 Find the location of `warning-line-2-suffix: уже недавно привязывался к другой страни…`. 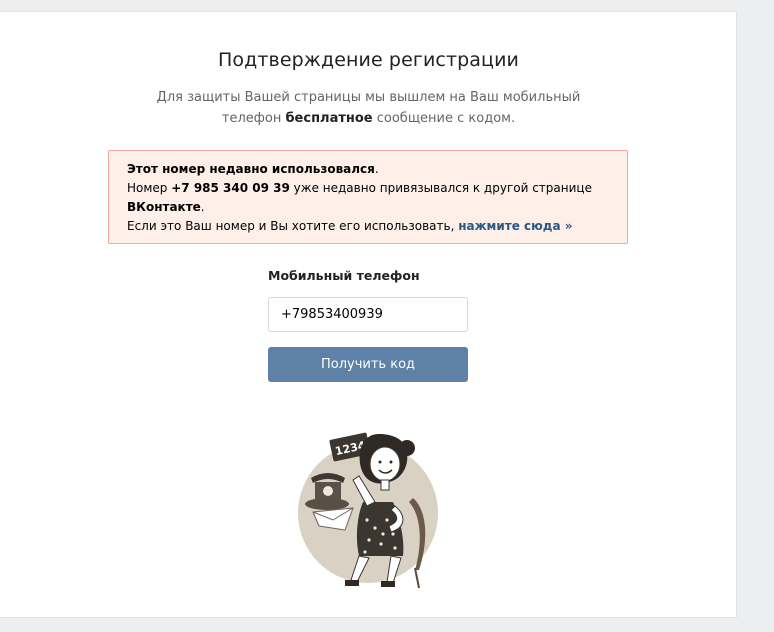

warning-line-2-suffix: уже недавно привязывался к другой страни… is located at coordinates (440, 188).